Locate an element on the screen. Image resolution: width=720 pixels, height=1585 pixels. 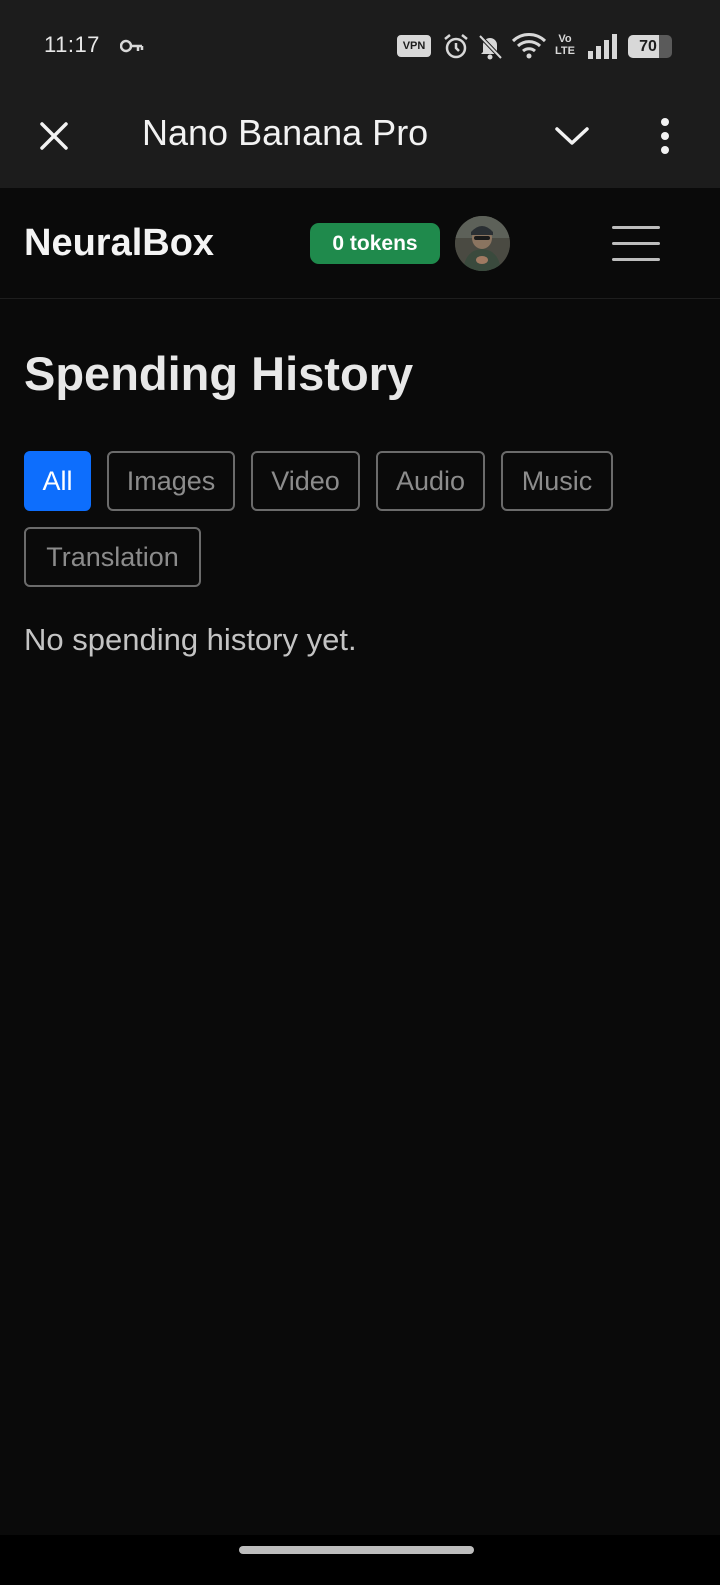
close-icon is located at coordinates (54, 136).